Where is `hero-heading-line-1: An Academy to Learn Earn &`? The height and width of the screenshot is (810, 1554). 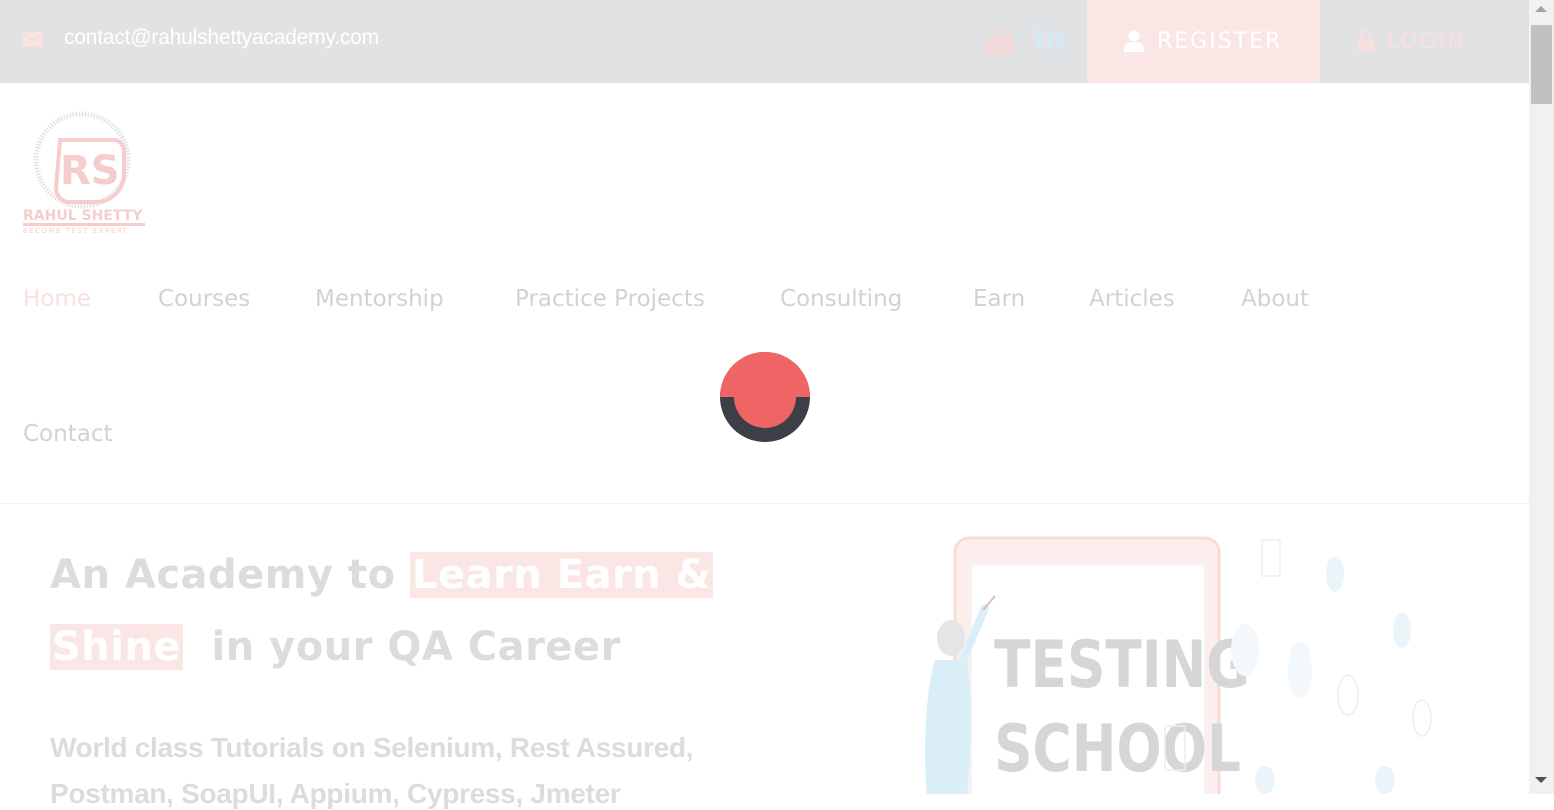
hero-heading-line-1: An Academy to Learn Earn & is located at coordinates (382, 575).